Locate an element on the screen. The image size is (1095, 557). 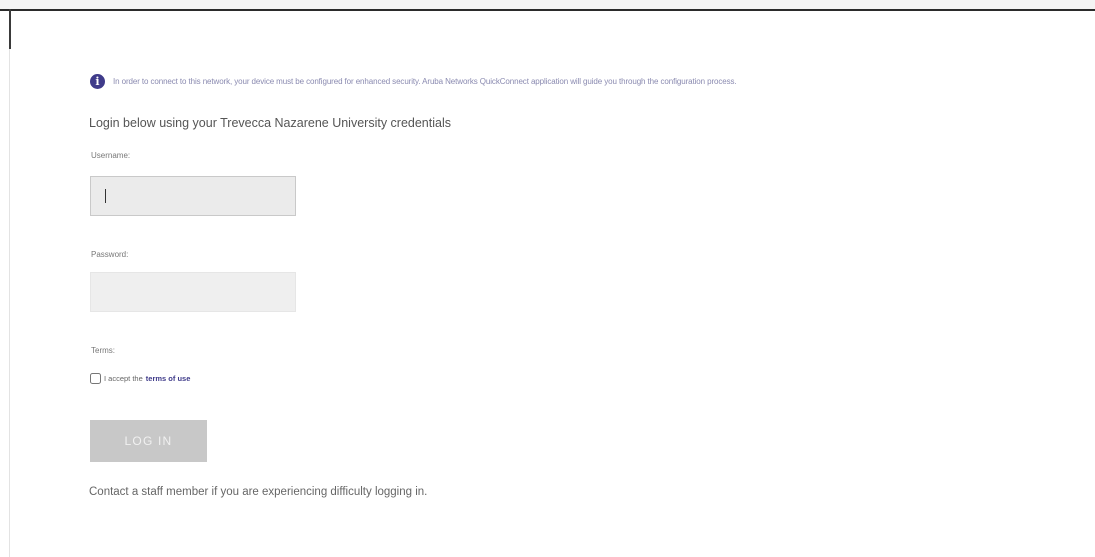
password-label: Password: is located at coordinates (110, 254).